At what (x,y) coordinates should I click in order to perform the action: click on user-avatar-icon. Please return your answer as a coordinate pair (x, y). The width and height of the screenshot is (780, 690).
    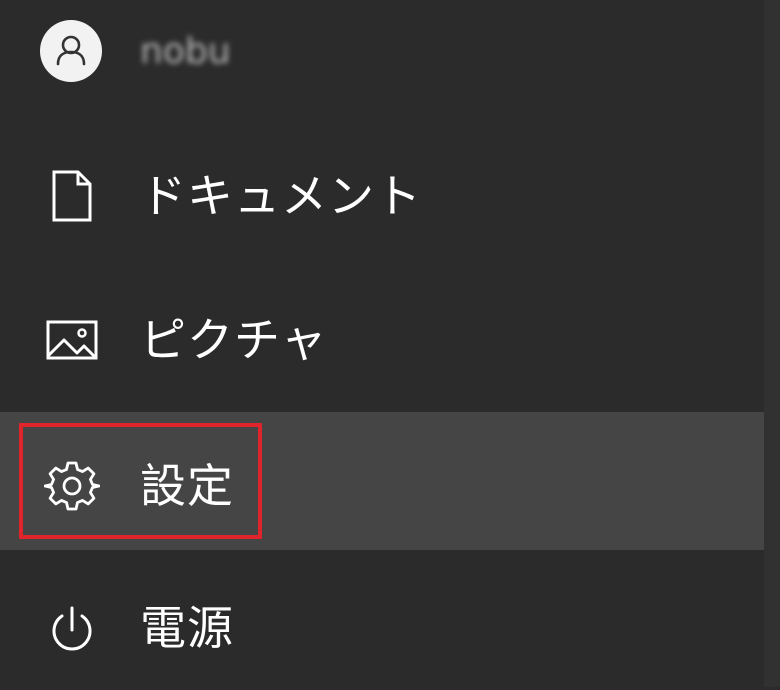
    Looking at the image, I should click on (71, 51).